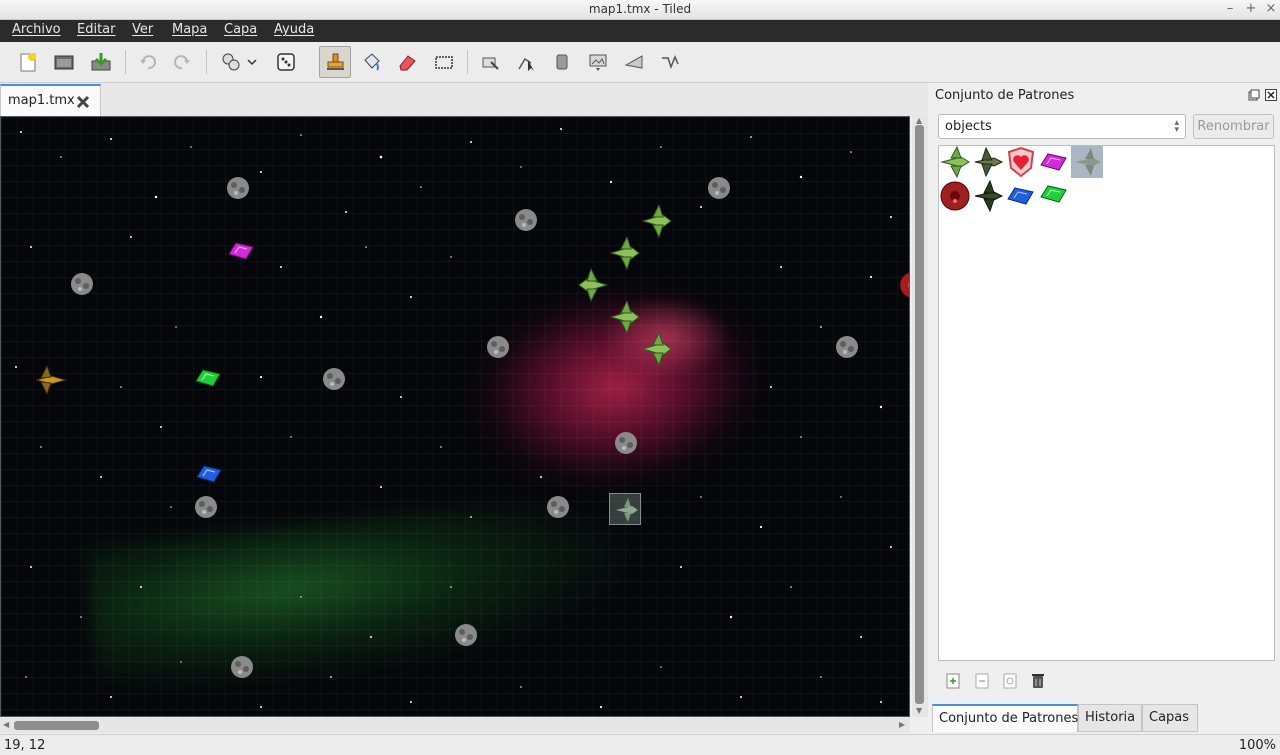 The height and width of the screenshot is (755, 1280). I want to click on new-tileset-icon, so click(953, 681).